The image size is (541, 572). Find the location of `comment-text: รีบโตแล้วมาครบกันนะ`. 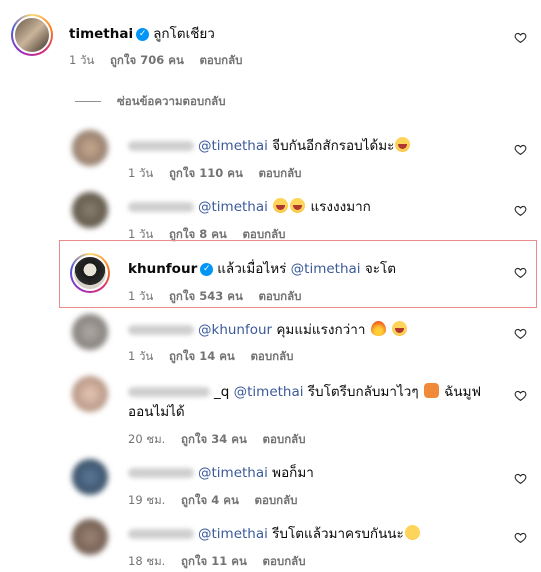

comment-text: รีบโตแล้วมาครบกันนะ is located at coordinates (338, 534).